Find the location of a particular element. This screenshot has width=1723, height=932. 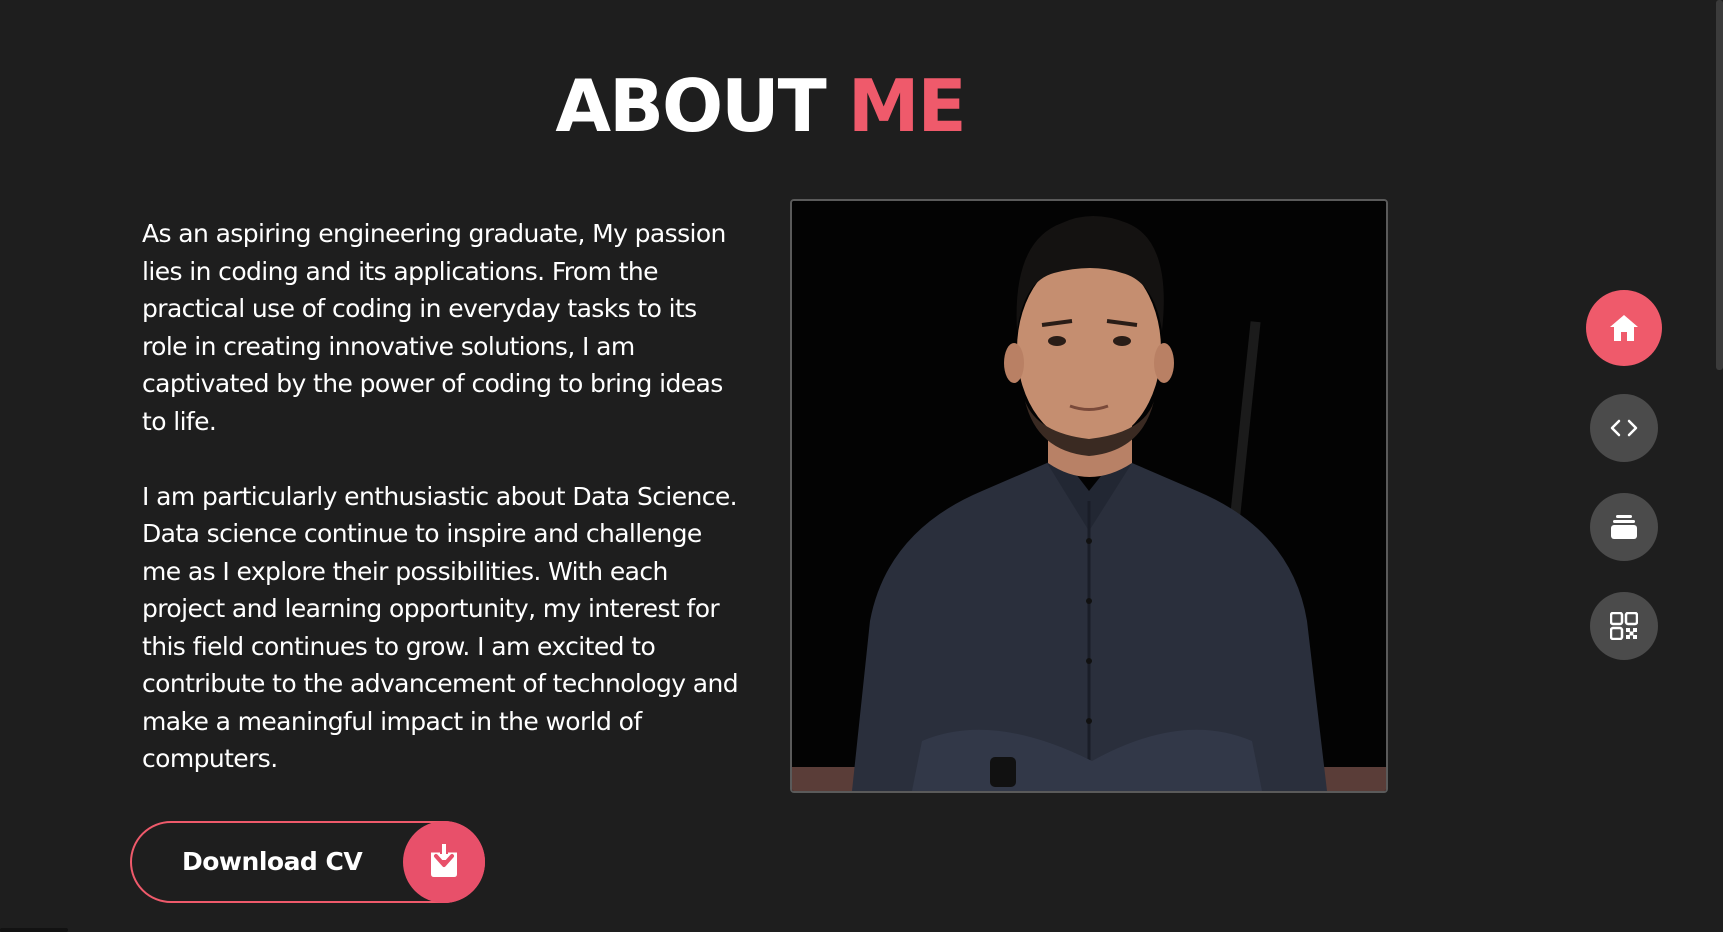

stack-icon is located at coordinates (1624, 527).